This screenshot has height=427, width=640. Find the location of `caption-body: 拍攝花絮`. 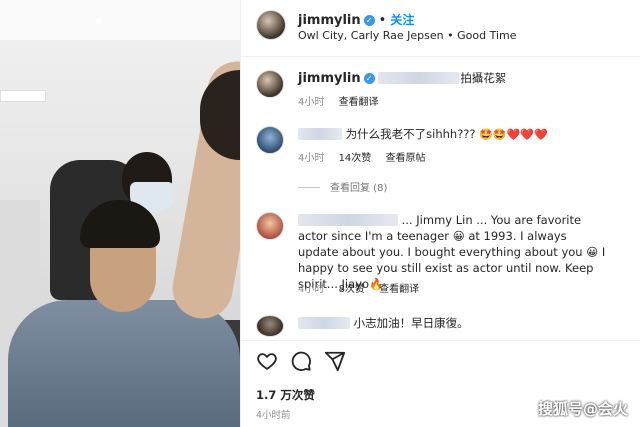

caption-body: 拍攝花絮 is located at coordinates (483, 78).